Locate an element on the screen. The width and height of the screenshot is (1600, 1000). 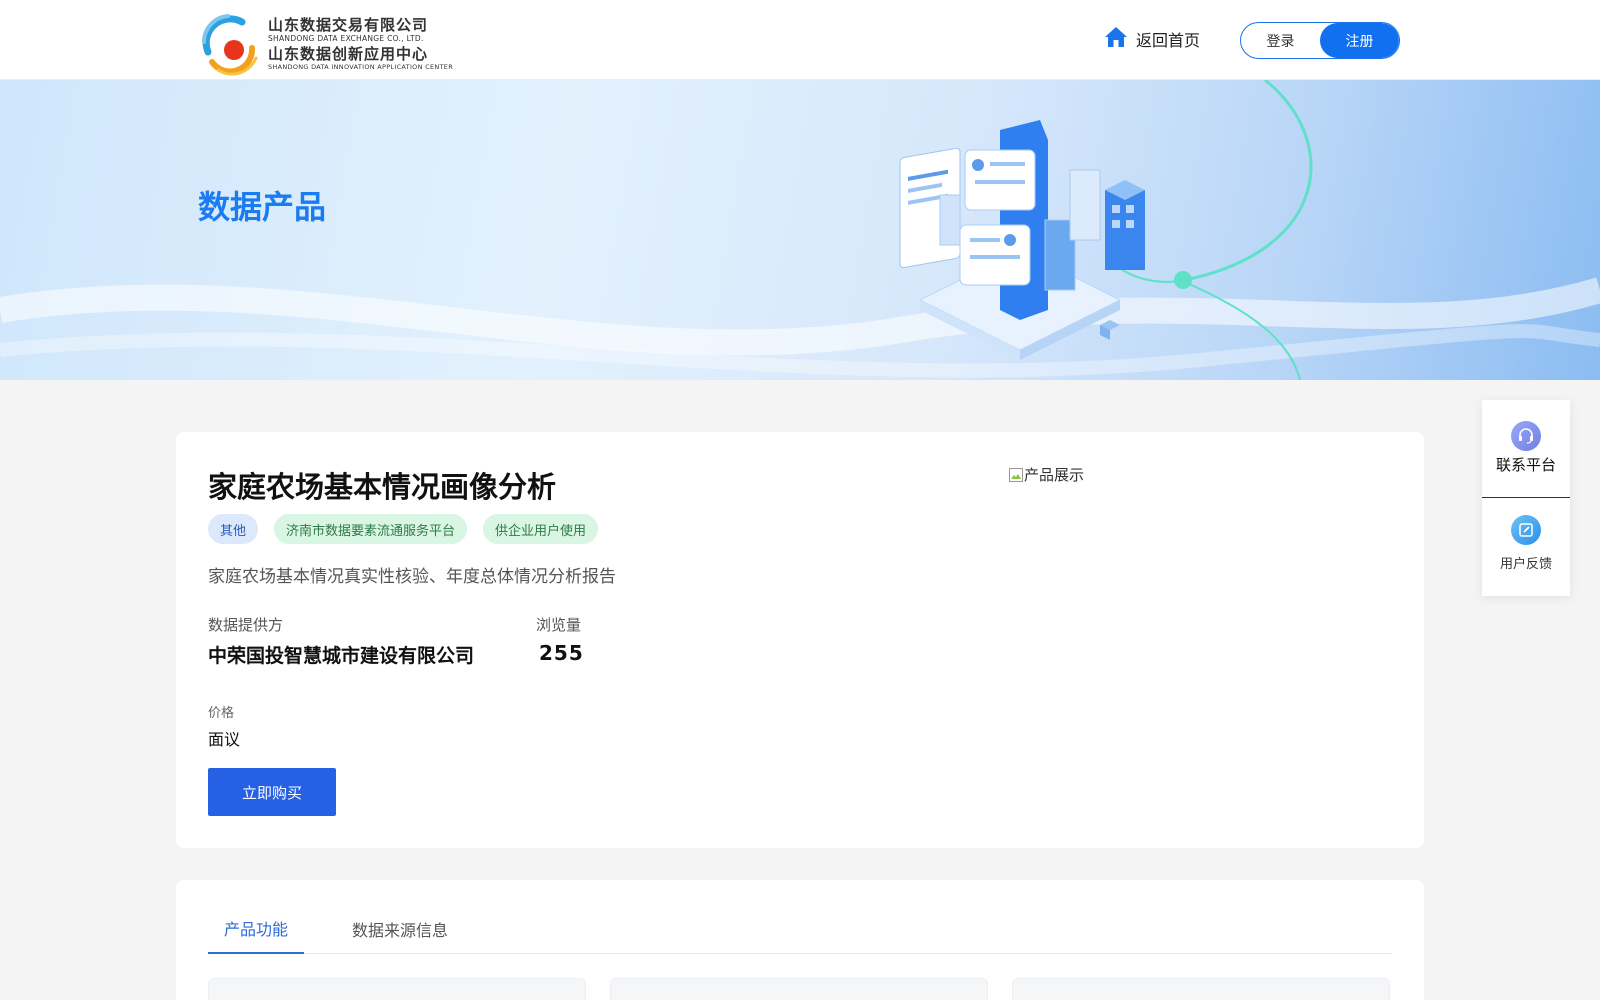
contact-platform-button: 联系平台 is located at coordinates (1526, 449).